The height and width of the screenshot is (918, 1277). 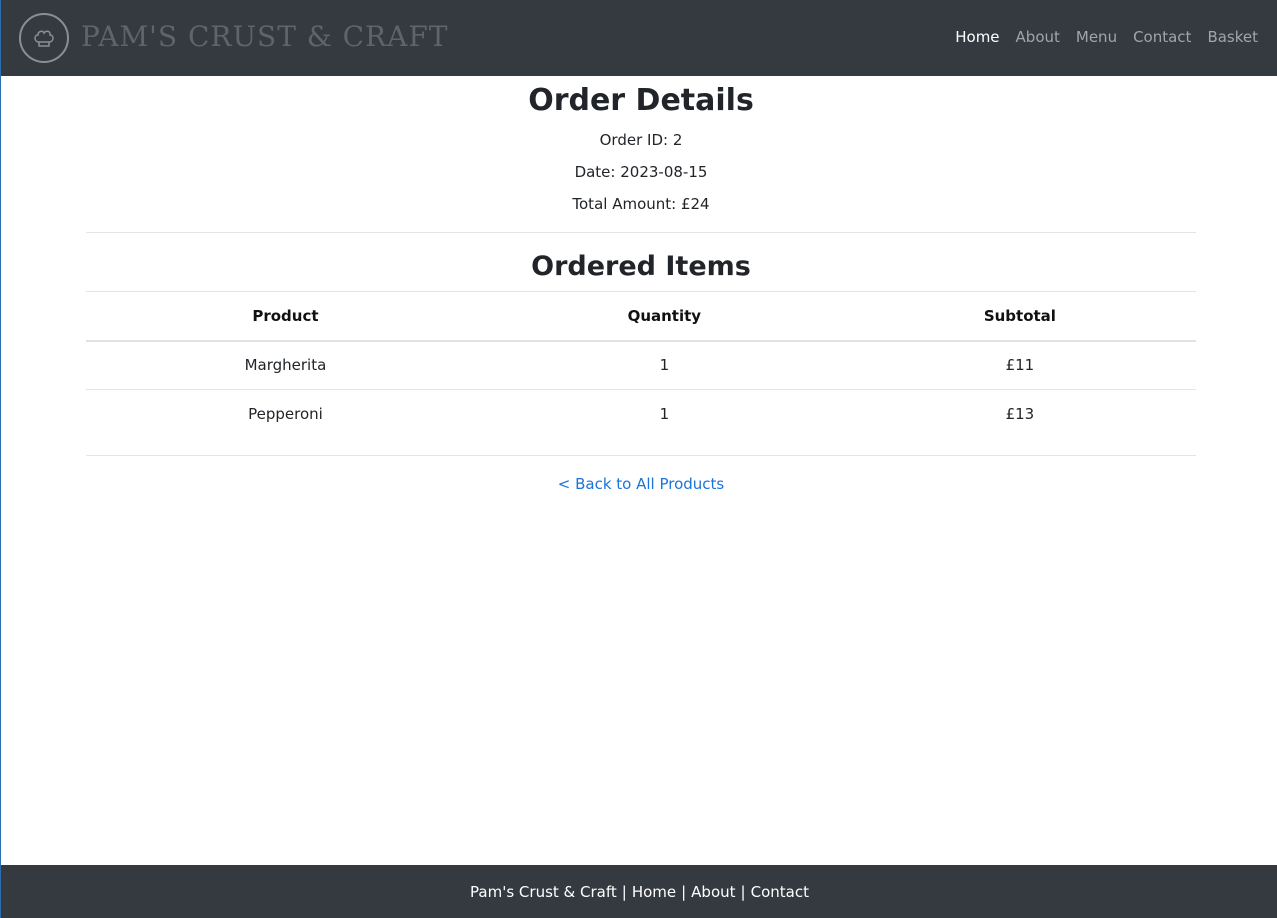 What do you see at coordinates (285, 414) in the screenshot?
I see `cell-product: Pepperoni` at bounding box center [285, 414].